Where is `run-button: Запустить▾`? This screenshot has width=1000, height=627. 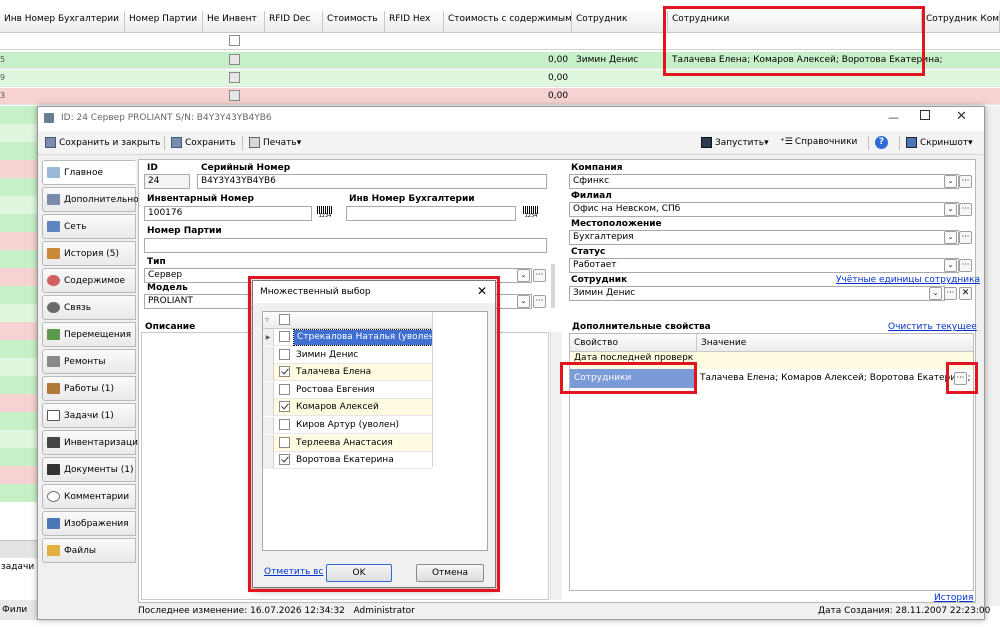 run-button: Запустить▾ is located at coordinates (735, 143).